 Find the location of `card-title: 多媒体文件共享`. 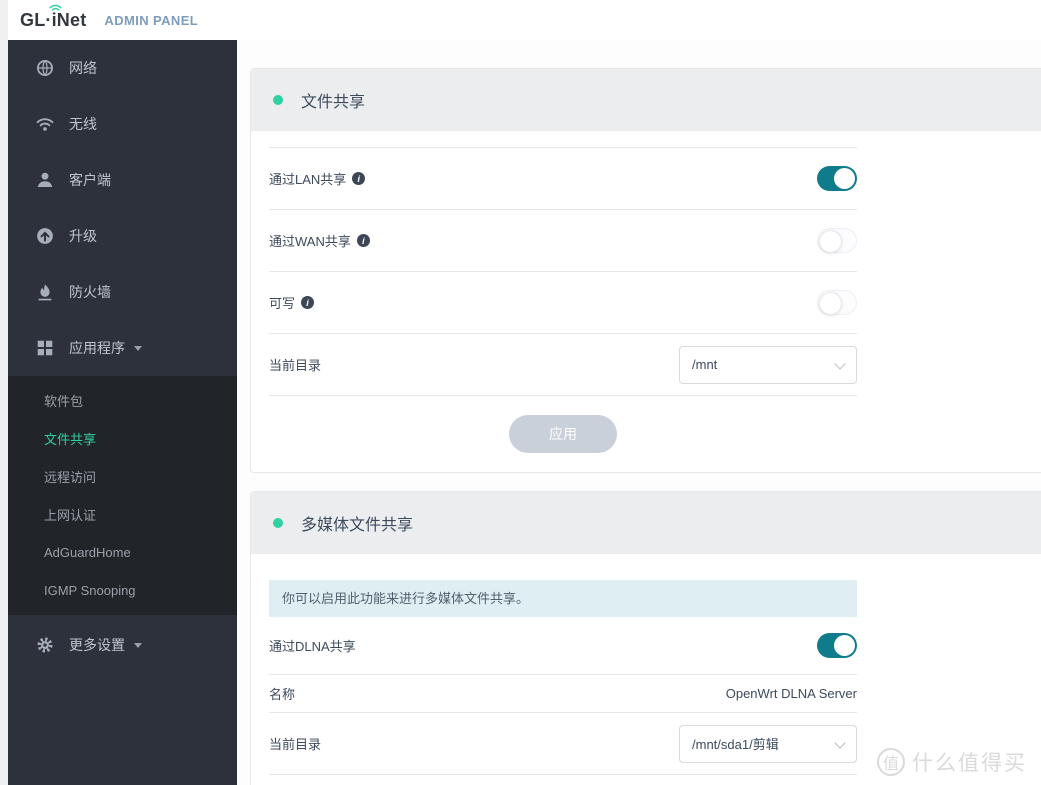

card-title: 多媒体文件共享 is located at coordinates (357, 525).